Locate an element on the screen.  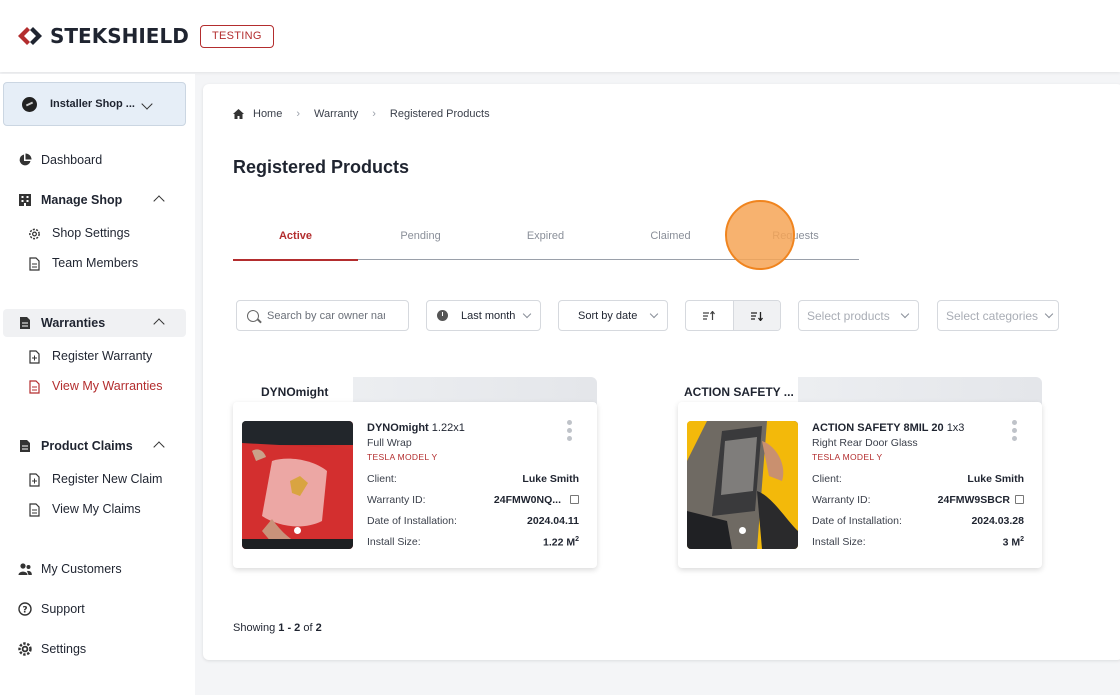
sidebar-item-shop-settings: Shop Settings is located at coordinates (97, 234).